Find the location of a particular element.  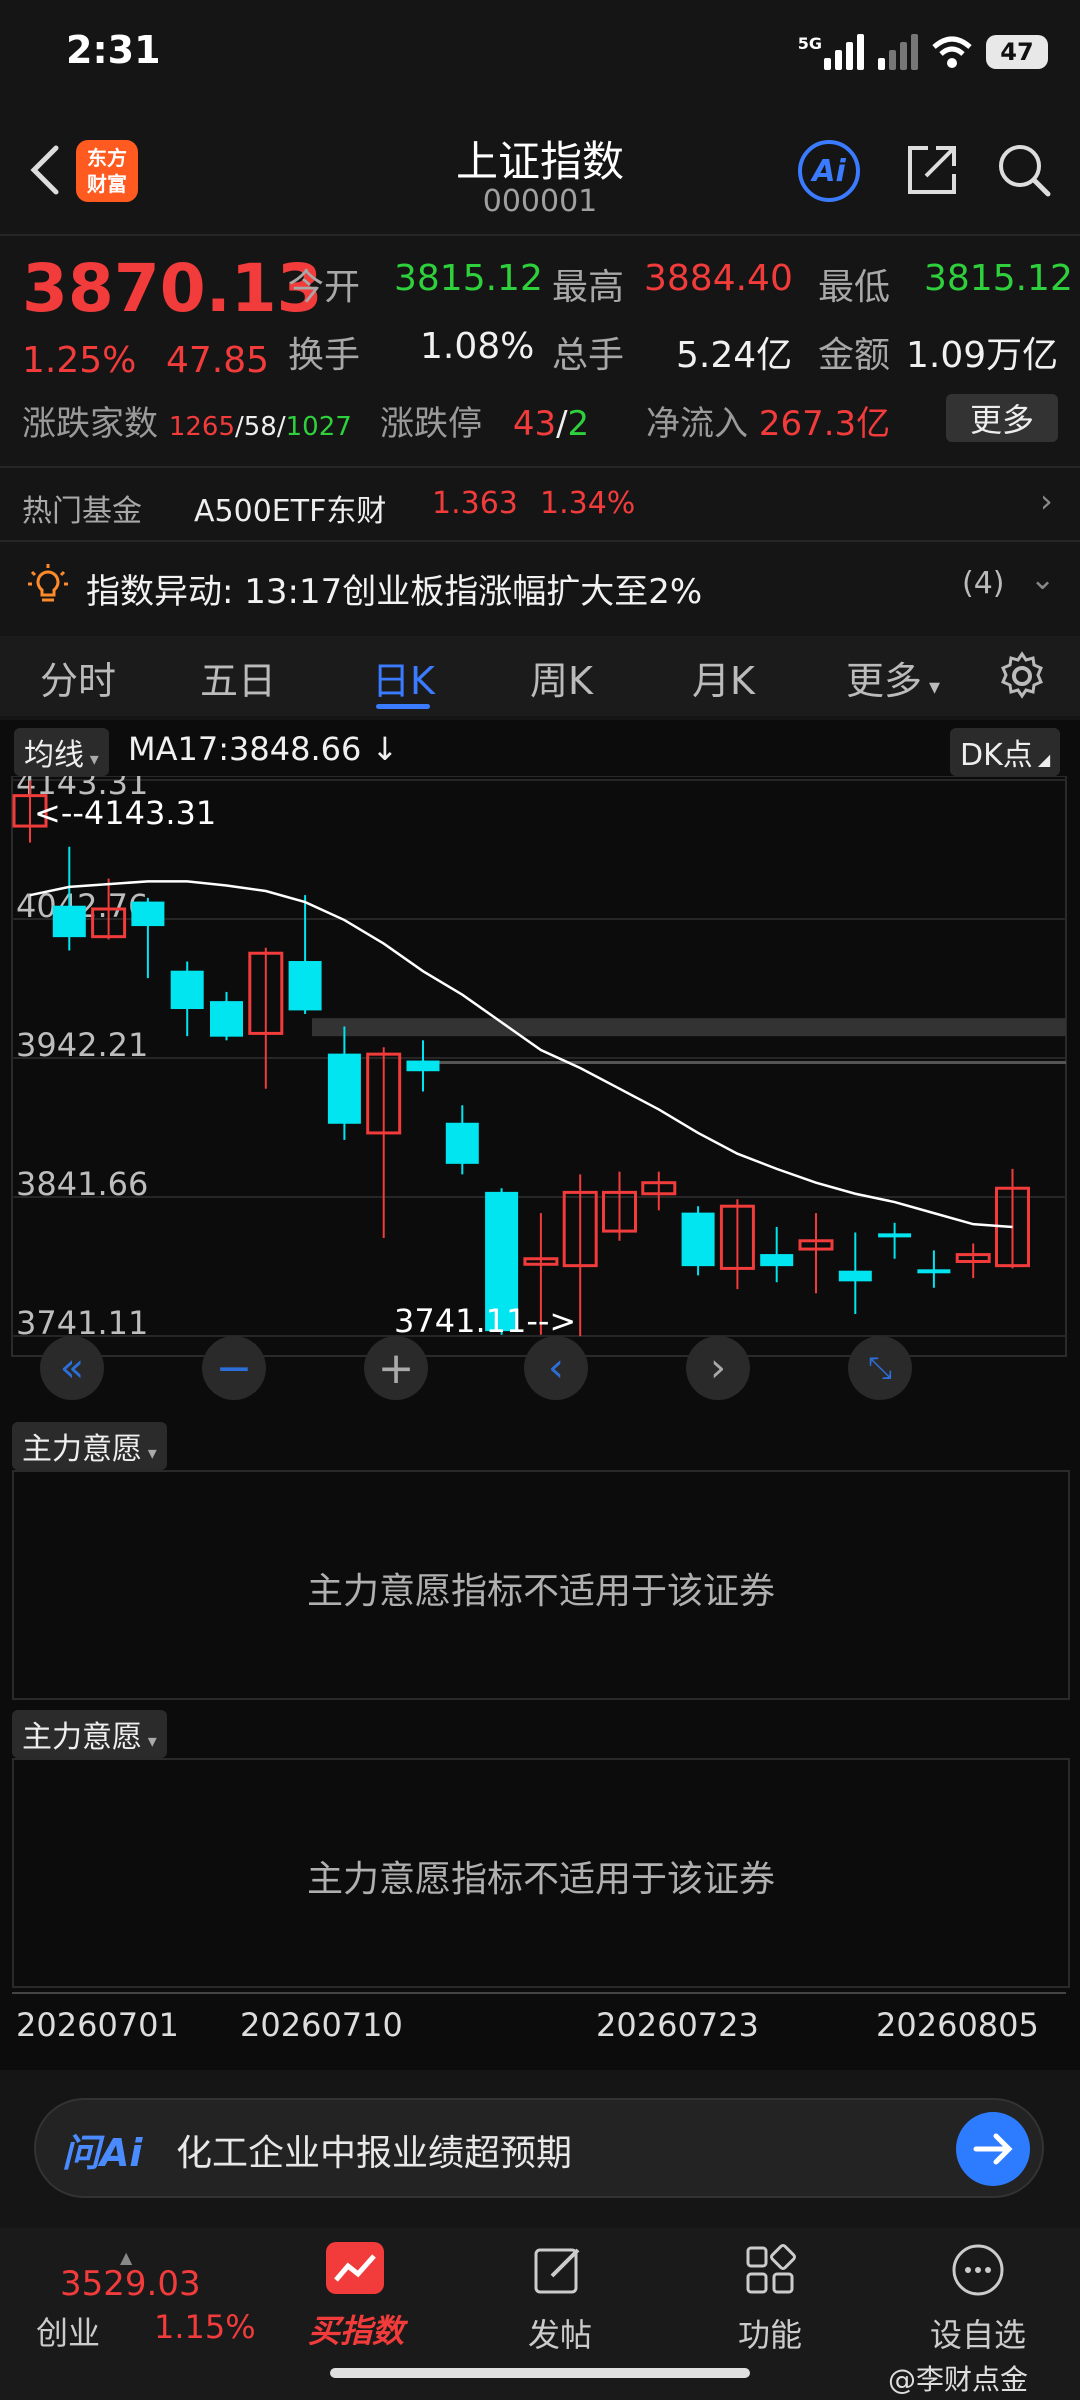

zoom-in-button: + is located at coordinates (396, 1368).